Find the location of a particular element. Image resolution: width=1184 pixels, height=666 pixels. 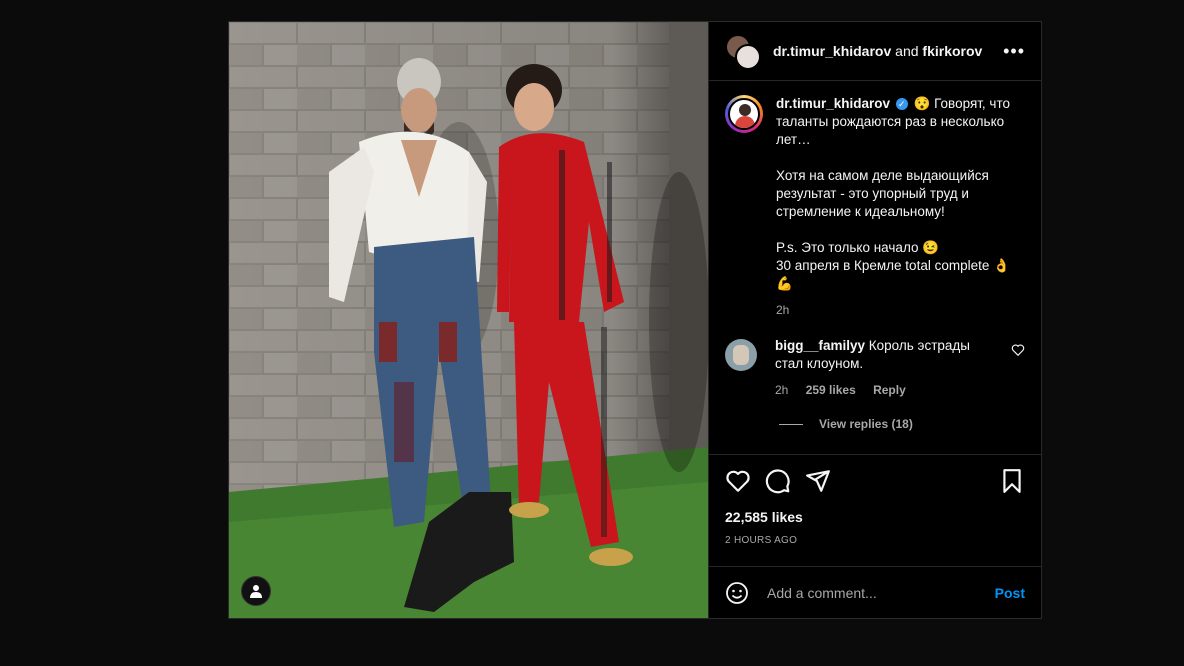

reply-button: Reply is located at coordinates (889, 390).